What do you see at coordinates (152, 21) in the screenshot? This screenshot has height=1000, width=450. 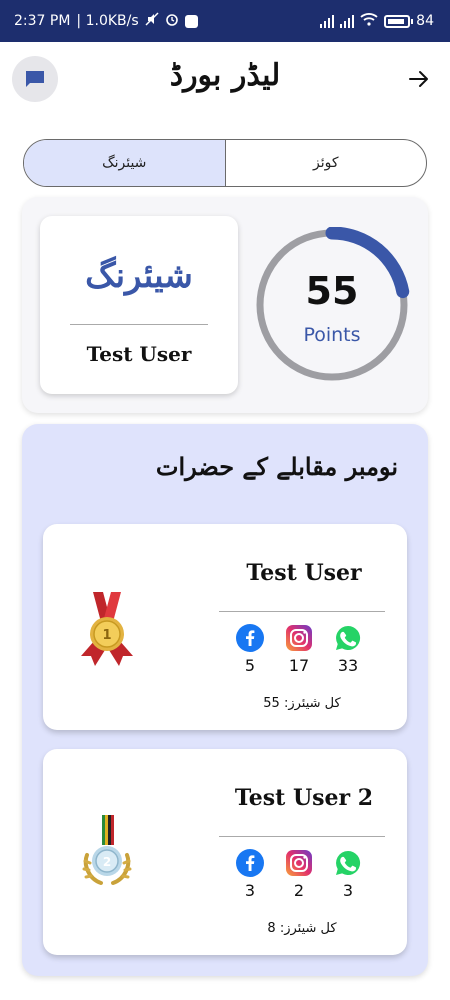 I see `mute-icon` at bounding box center [152, 21].